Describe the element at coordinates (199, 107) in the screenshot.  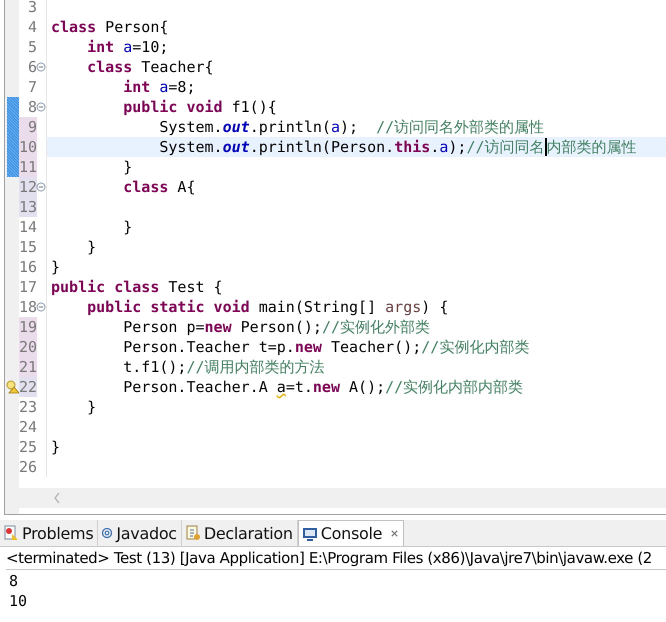
I see `code-line: public void f1(){` at that location.